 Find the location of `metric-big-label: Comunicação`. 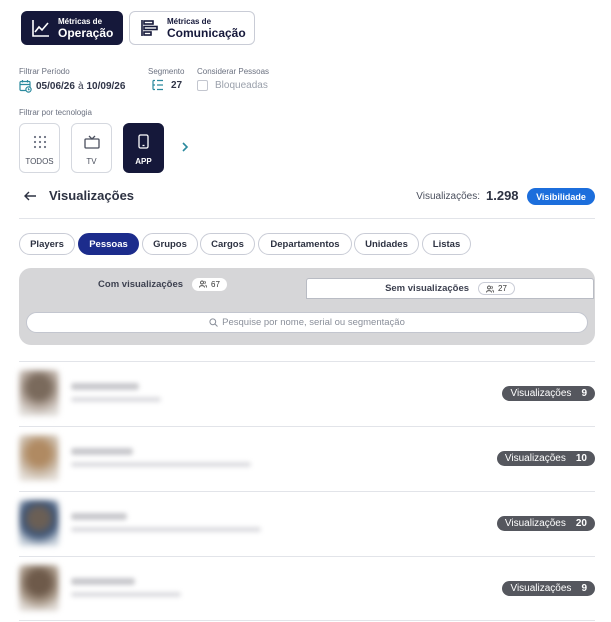

metric-big-label: Comunicação is located at coordinates (206, 32).